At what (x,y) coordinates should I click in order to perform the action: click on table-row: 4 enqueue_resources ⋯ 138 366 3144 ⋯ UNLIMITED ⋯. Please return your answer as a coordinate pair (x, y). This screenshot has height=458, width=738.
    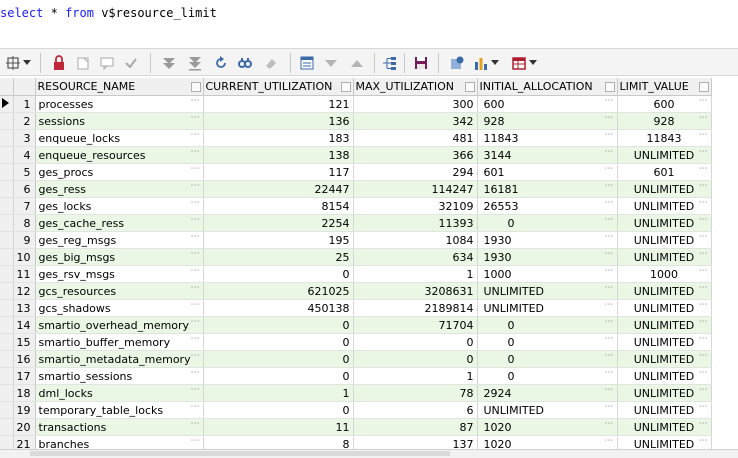
    Looking at the image, I should click on (356, 155).